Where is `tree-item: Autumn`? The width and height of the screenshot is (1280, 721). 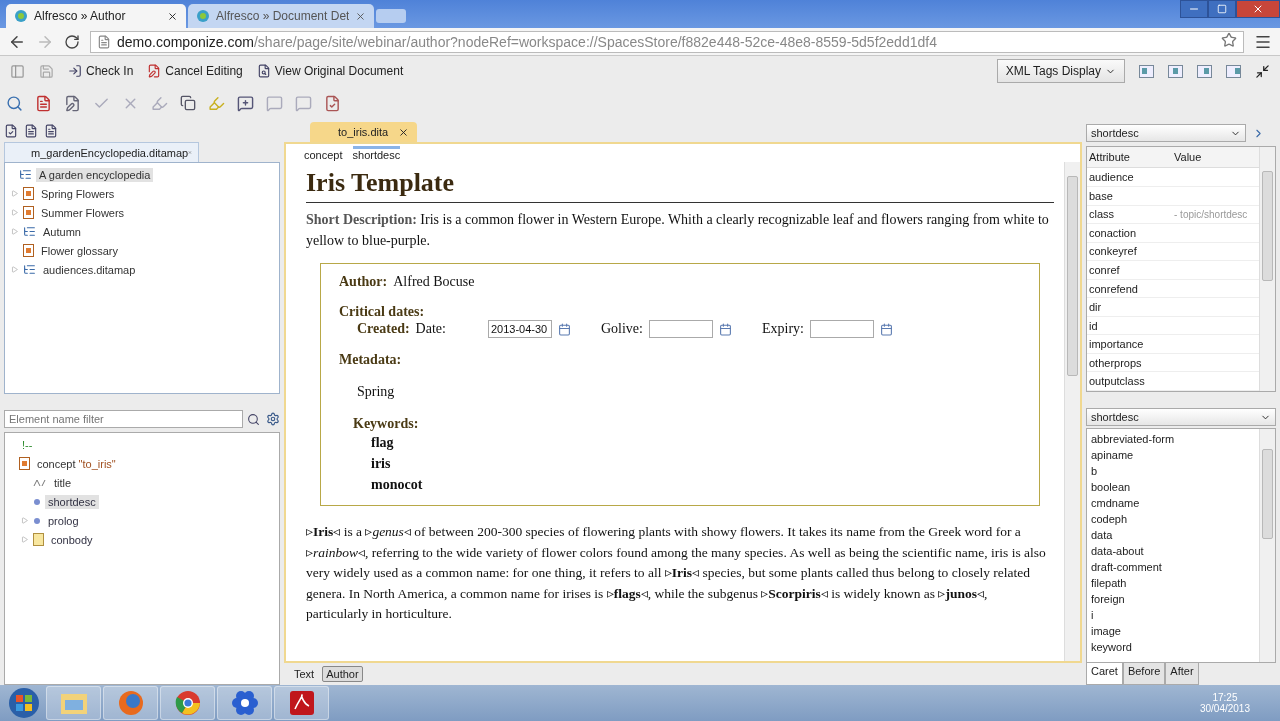 tree-item: Autumn is located at coordinates (62, 231).